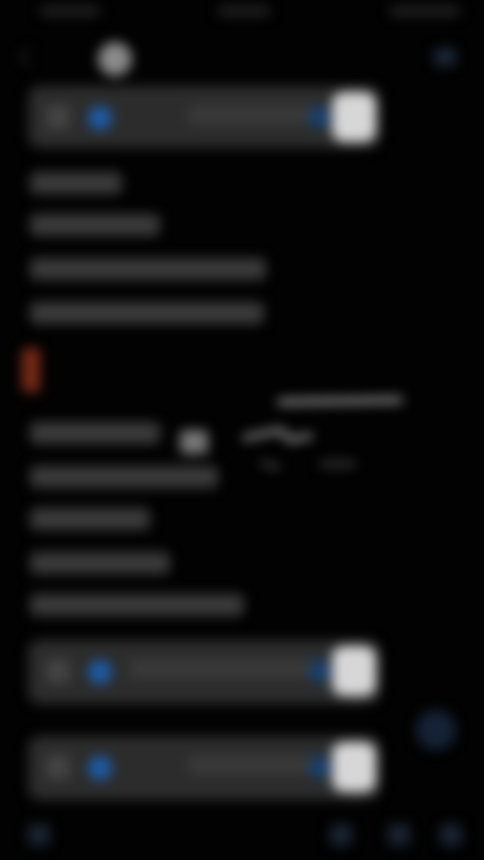  Describe the element at coordinates (242, 835) in the screenshot. I see `input-bar` at that location.